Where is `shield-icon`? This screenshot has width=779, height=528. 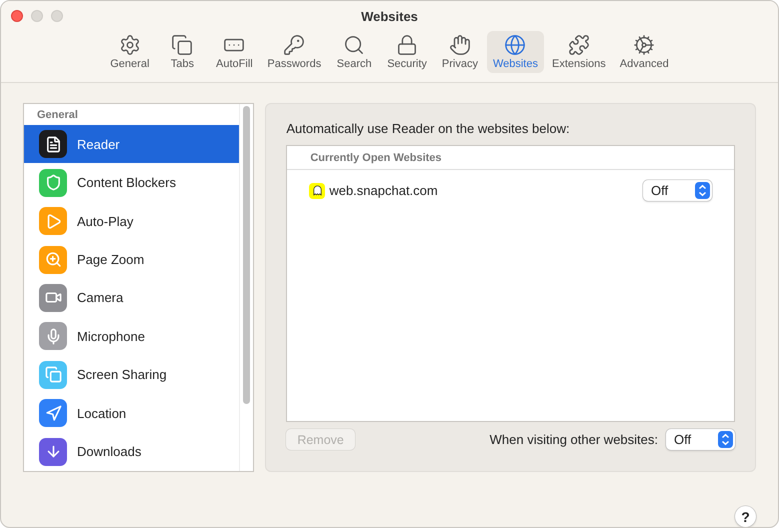 shield-icon is located at coordinates (53, 182).